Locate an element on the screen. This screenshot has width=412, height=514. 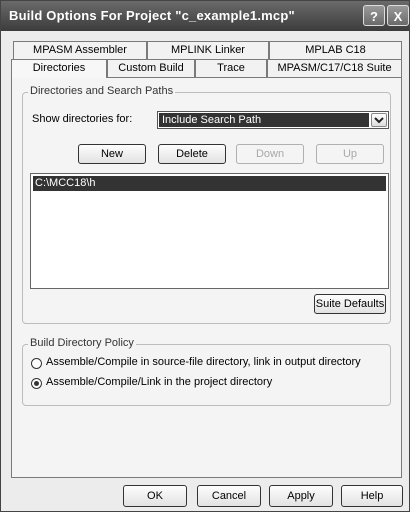
list-item: C:\MCC18\h is located at coordinates (209, 183).